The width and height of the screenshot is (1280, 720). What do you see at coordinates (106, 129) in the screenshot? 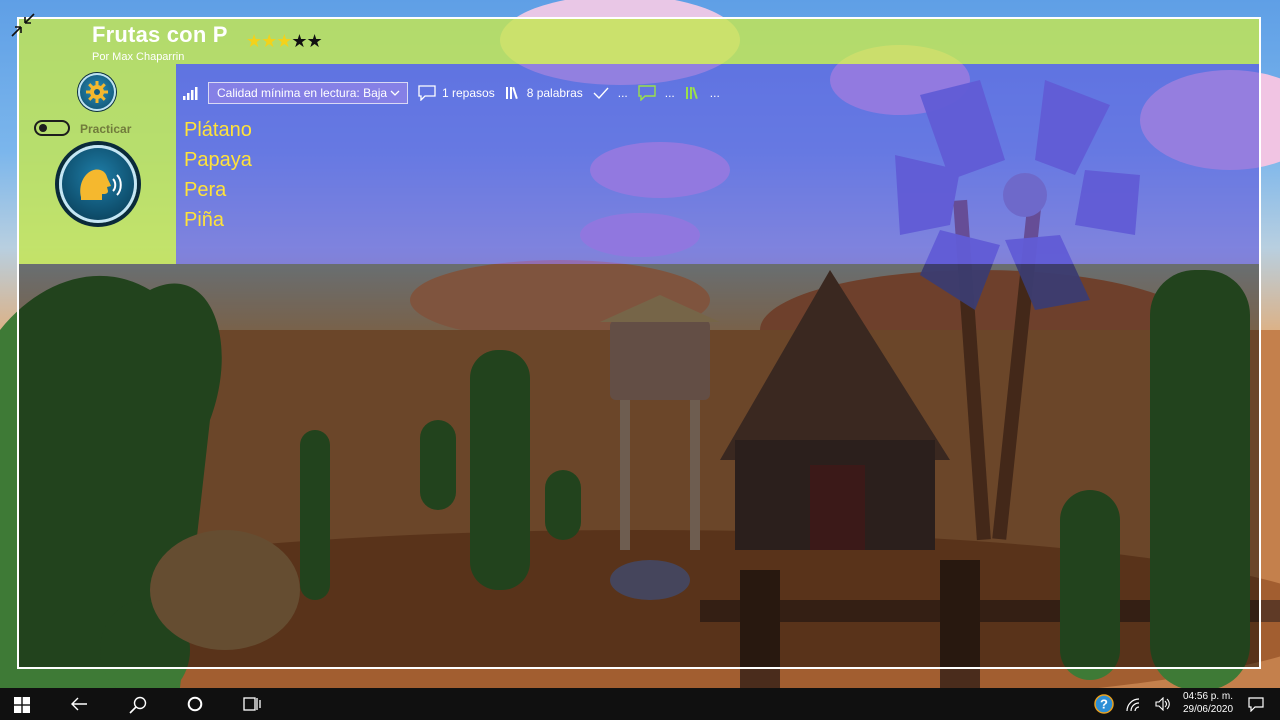
I see `practice-label: Practicar` at bounding box center [106, 129].